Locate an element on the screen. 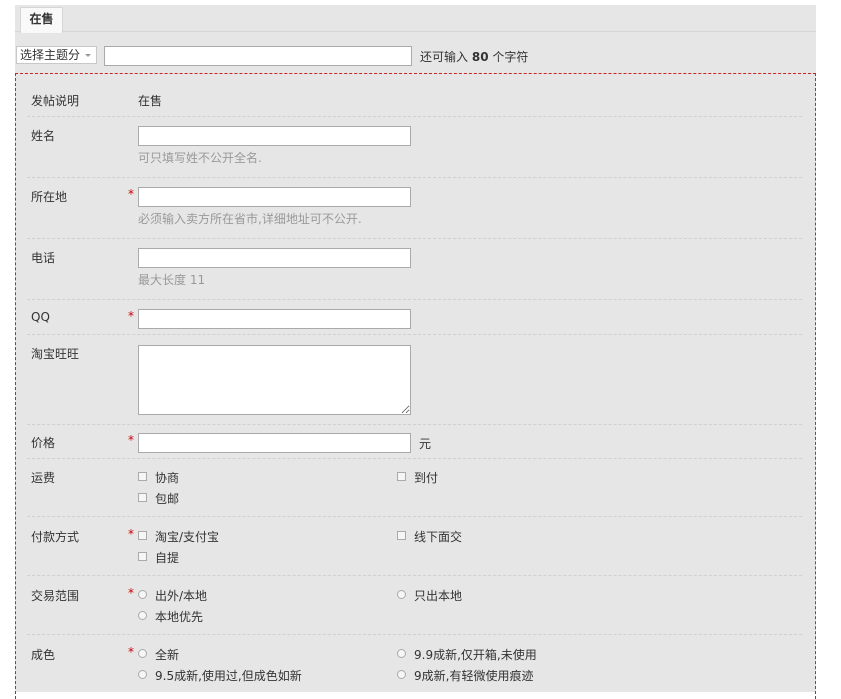 This screenshot has width=841, height=699. option-label: 包邮 is located at coordinates (167, 499).